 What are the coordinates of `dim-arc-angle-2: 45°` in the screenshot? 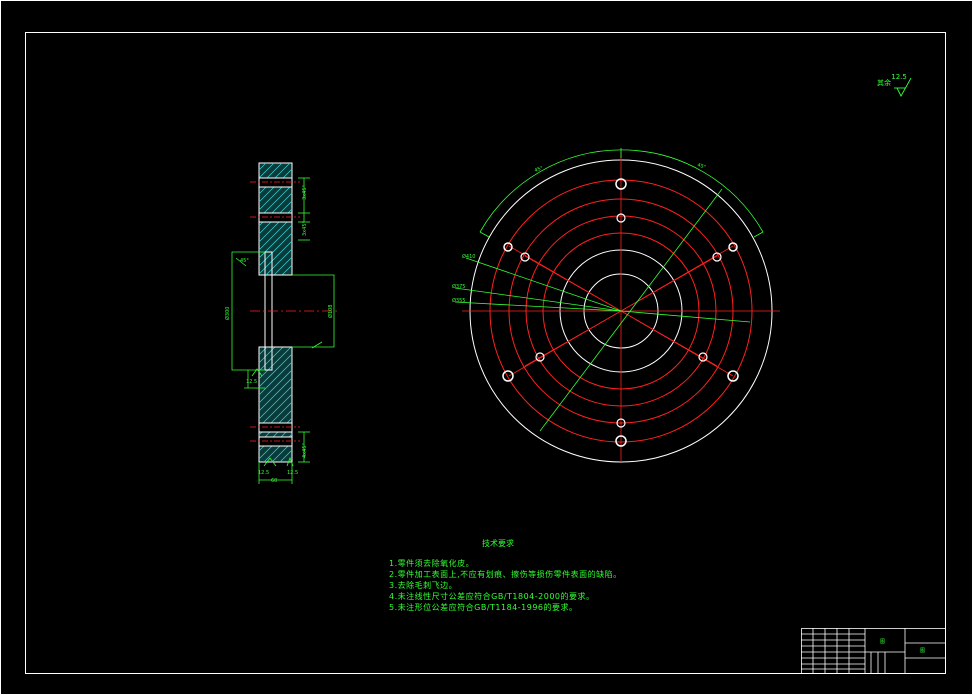 It's located at (701, 166).